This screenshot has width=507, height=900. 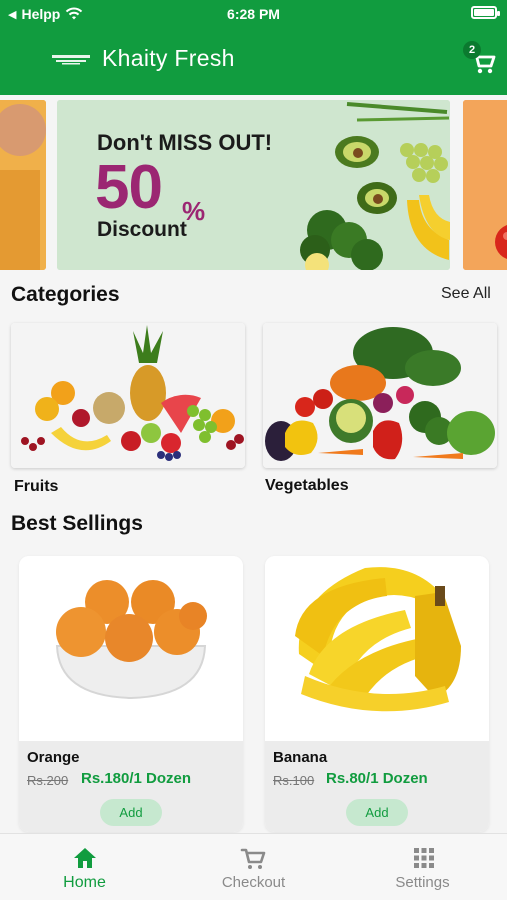 I want to click on vegetables-image, so click(x=380, y=395).